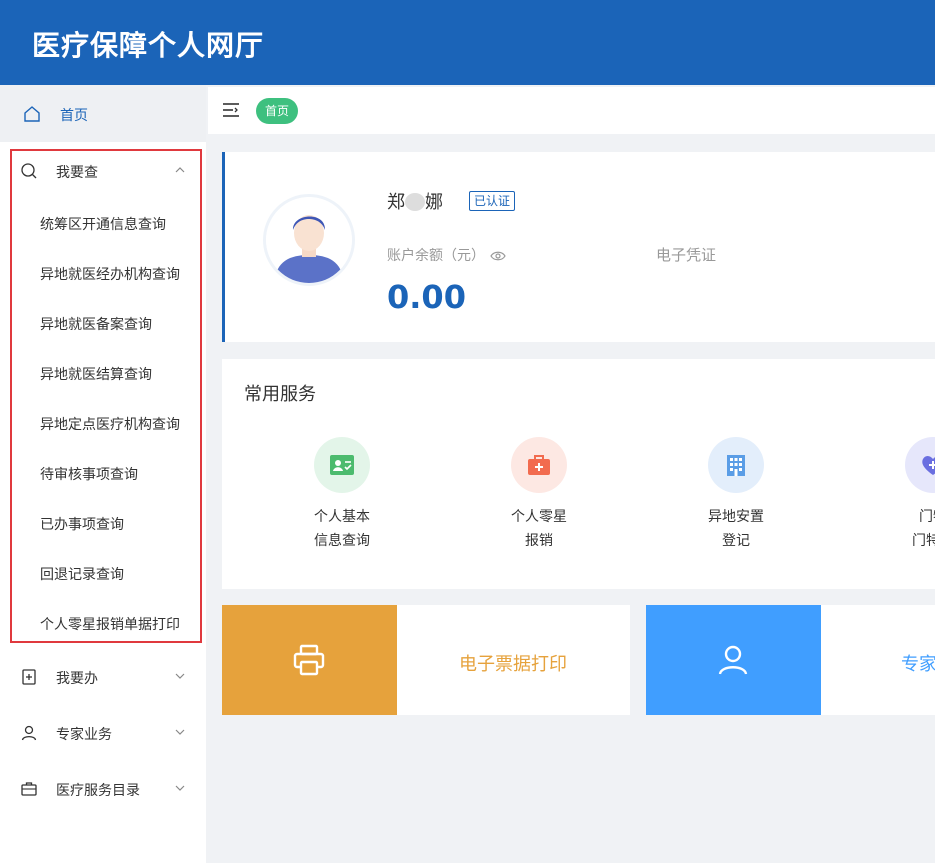 Image resolution: width=935 pixels, height=863 pixels. I want to click on masked-char, so click(415, 202).